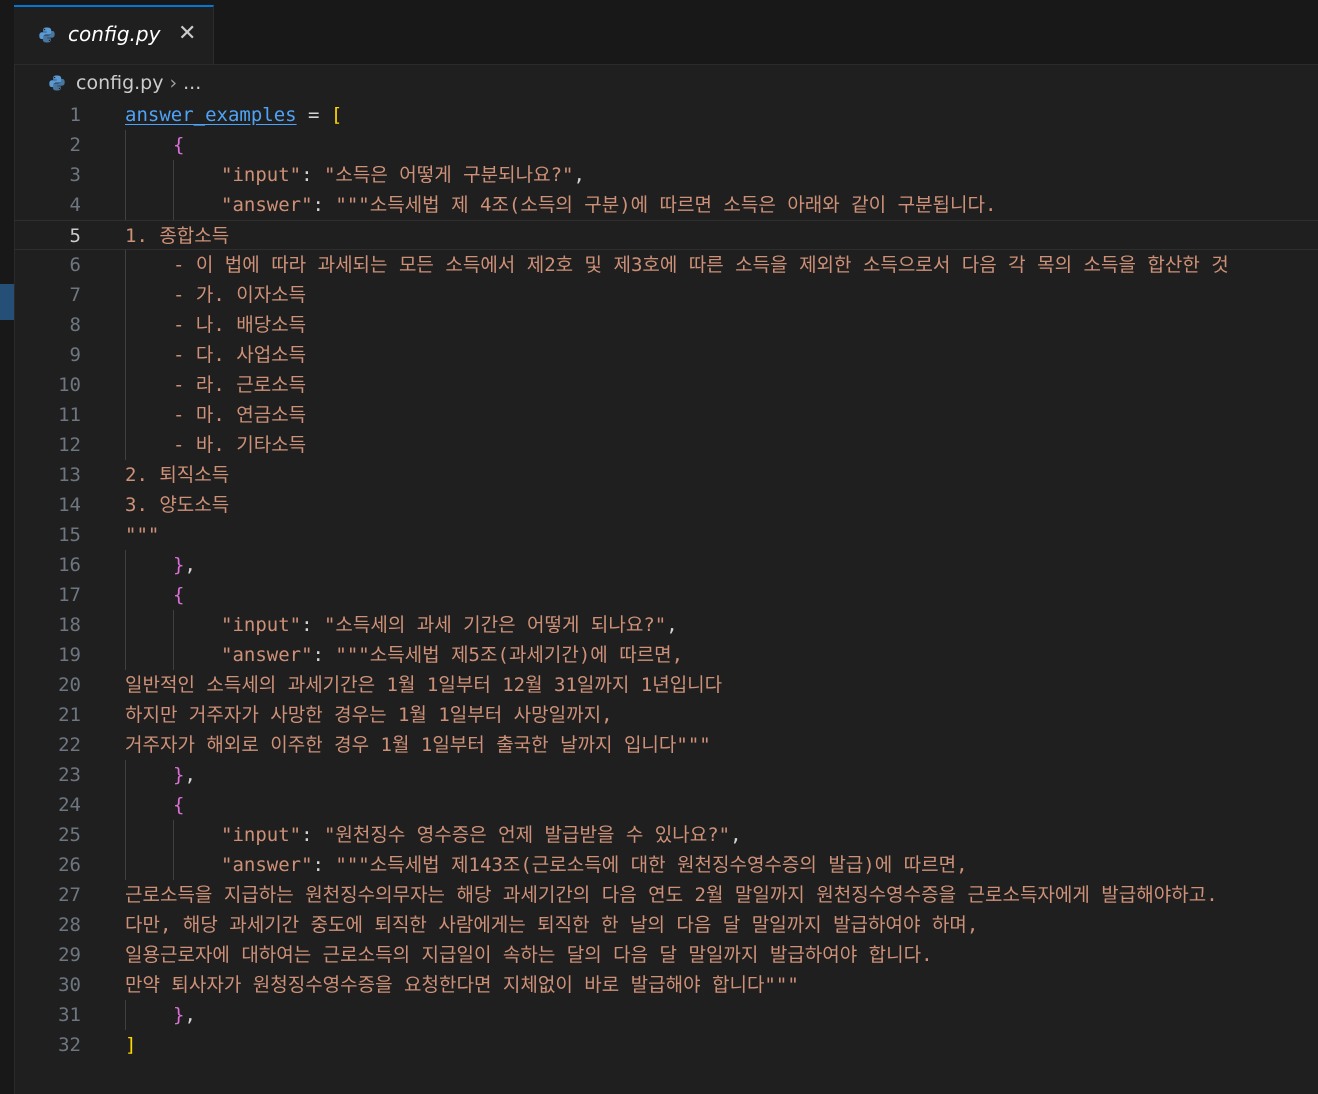 The image size is (1318, 1094). I want to click on line-number: 16, so click(69, 565).